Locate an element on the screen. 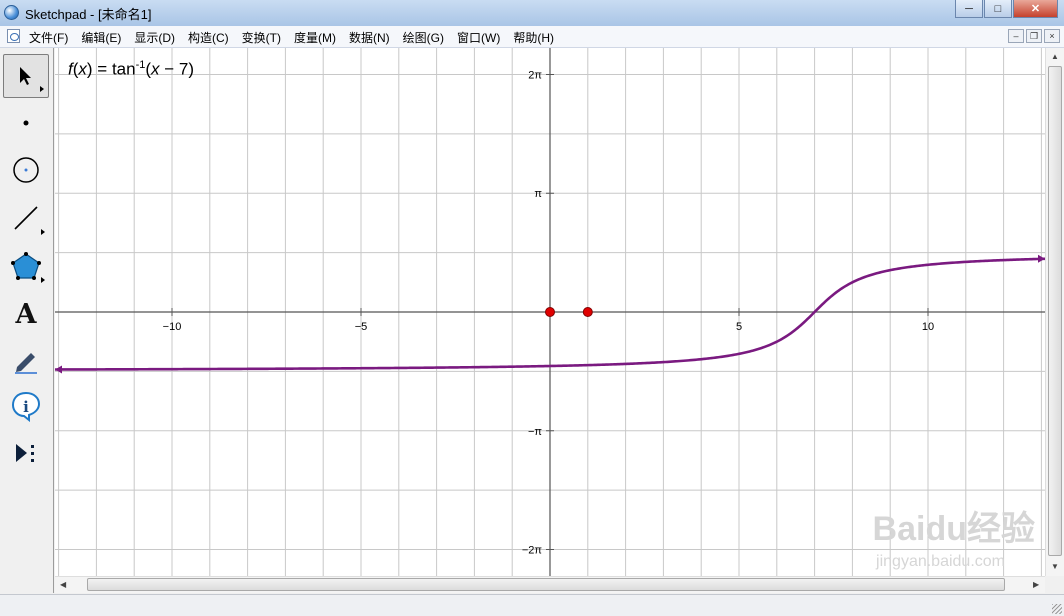 This screenshot has width=1064, height=616. svg-text: i is located at coordinates (26, 407).